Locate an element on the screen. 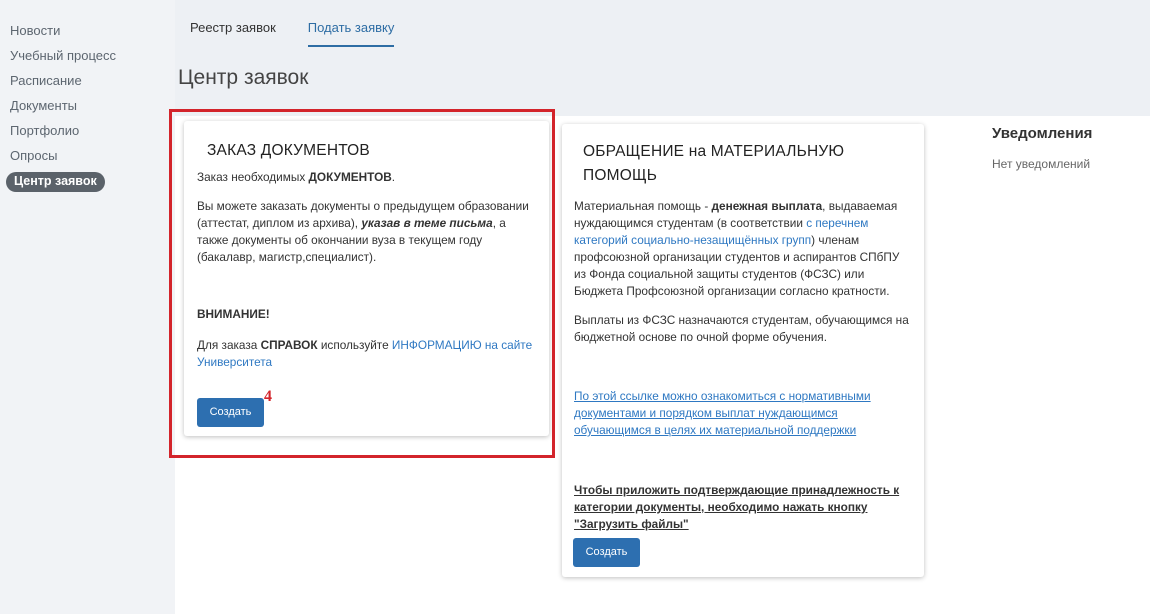 This screenshot has width=1150, height=614. aid-bold: денежная выплата is located at coordinates (767, 206).